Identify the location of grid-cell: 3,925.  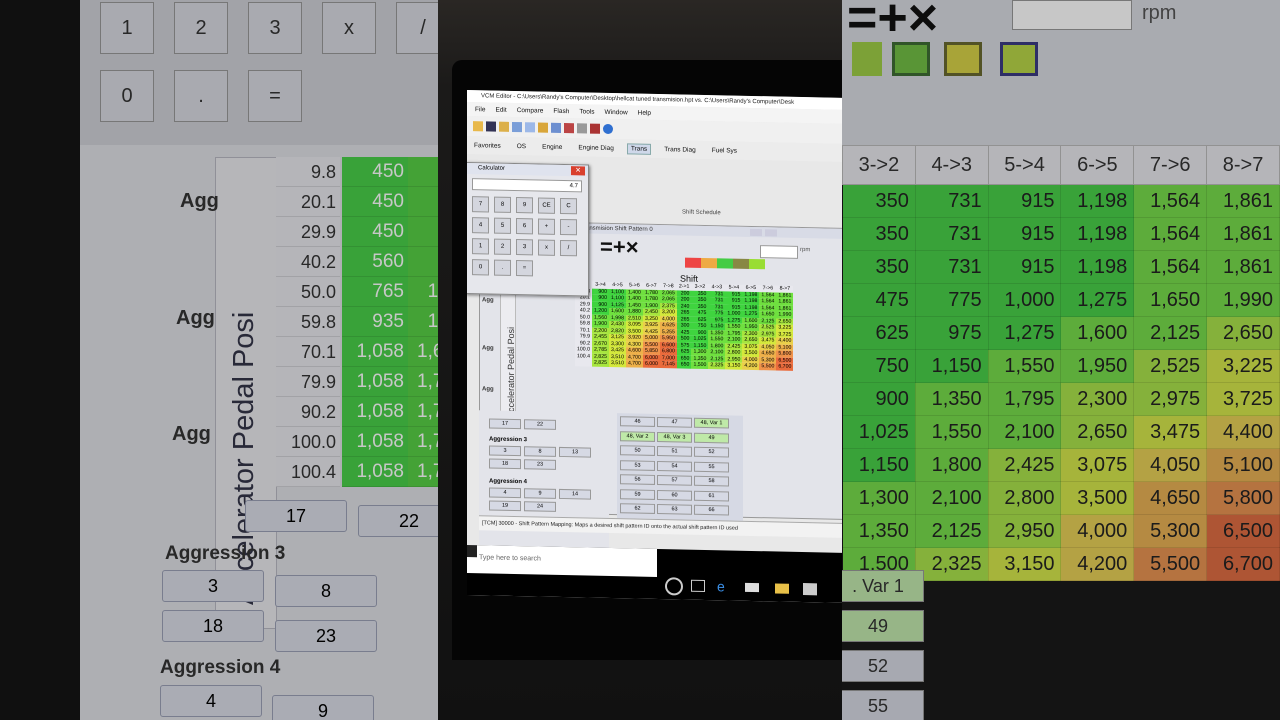
(651, 325).